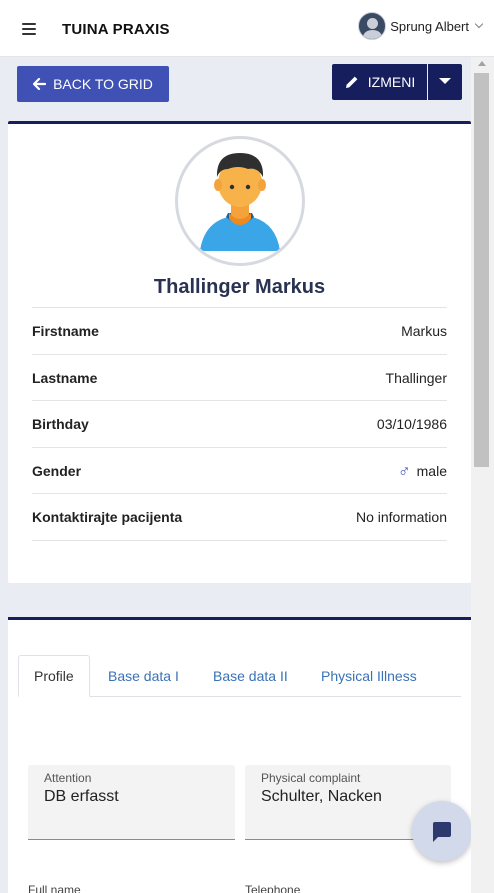 The height and width of the screenshot is (893, 494). I want to click on scrollbar, so click(482, 475).